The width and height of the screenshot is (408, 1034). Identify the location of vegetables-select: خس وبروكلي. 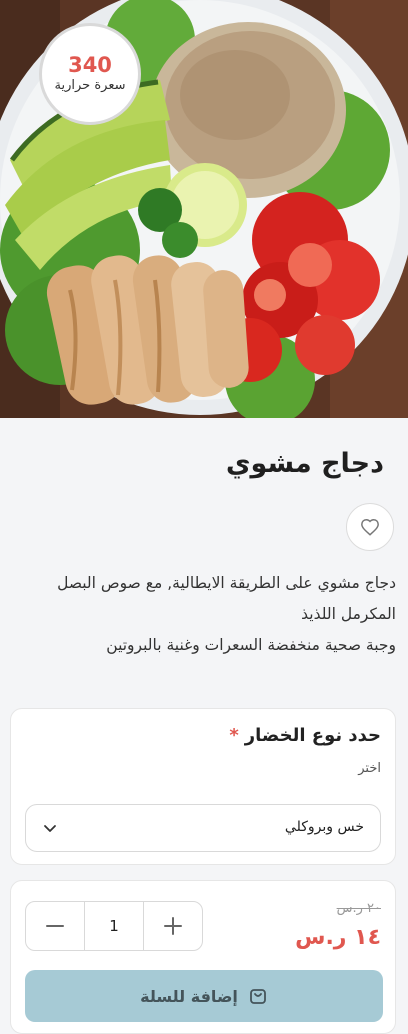
(203, 828).